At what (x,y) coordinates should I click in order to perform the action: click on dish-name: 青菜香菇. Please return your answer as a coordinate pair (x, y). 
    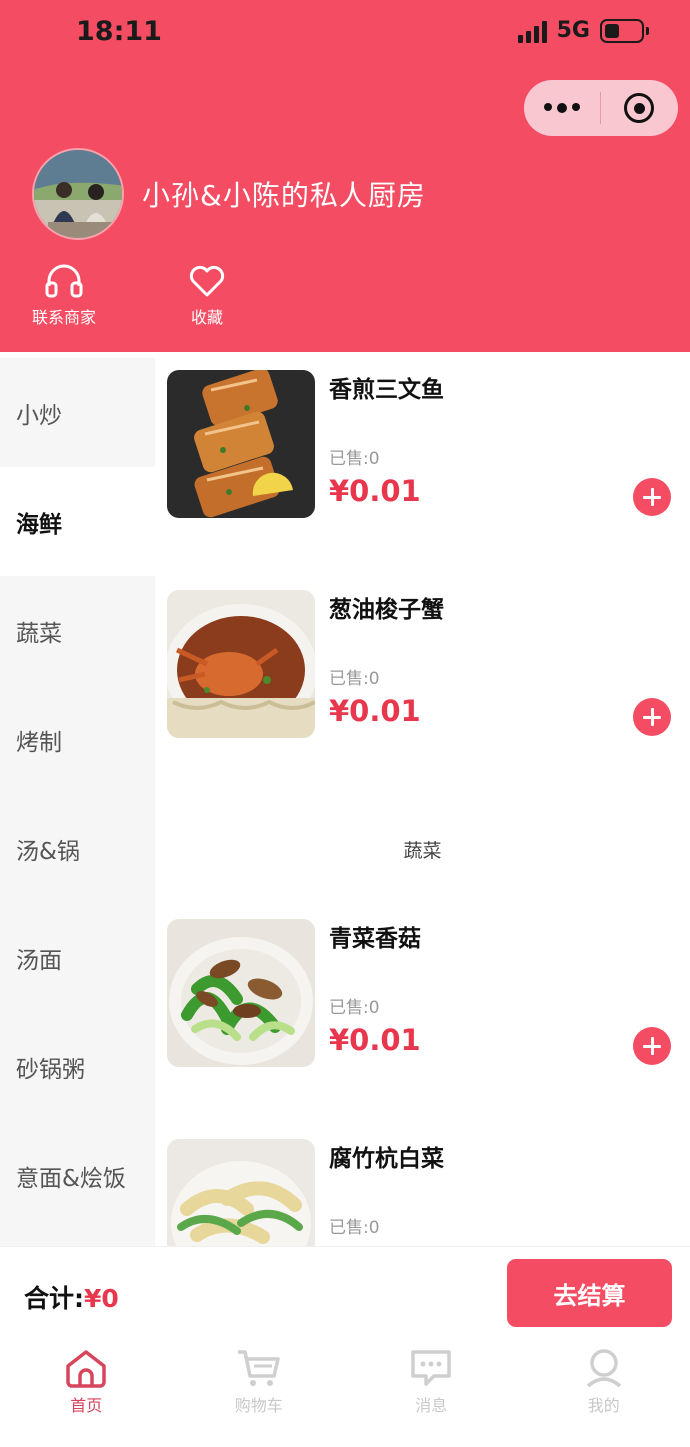
    Looking at the image, I should click on (375, 939).